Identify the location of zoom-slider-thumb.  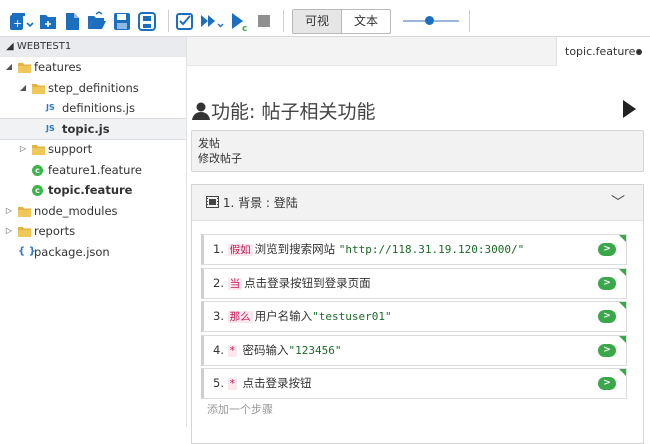
(430, 20).